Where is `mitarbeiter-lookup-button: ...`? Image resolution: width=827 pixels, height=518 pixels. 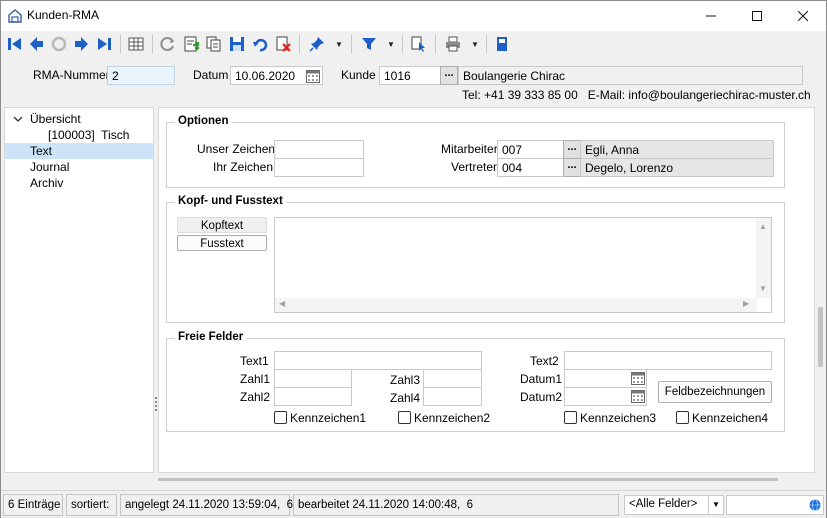
mitarbeiter-lookup-button: ... is located at coordinates (572, 149).